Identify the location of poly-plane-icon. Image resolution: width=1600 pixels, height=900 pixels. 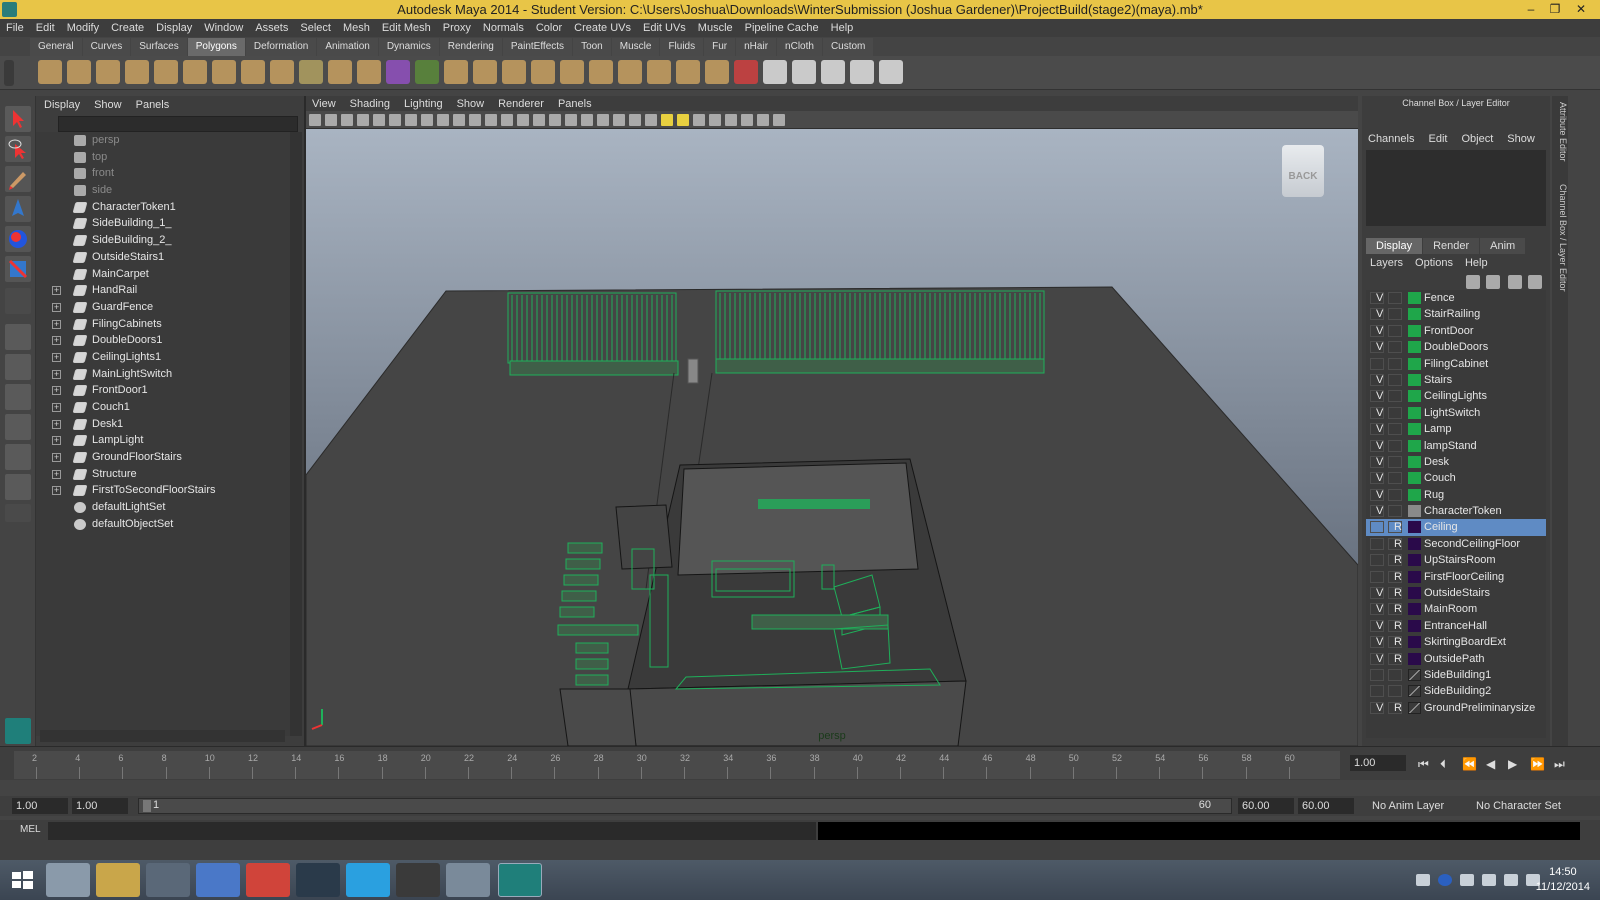
(166, 72).